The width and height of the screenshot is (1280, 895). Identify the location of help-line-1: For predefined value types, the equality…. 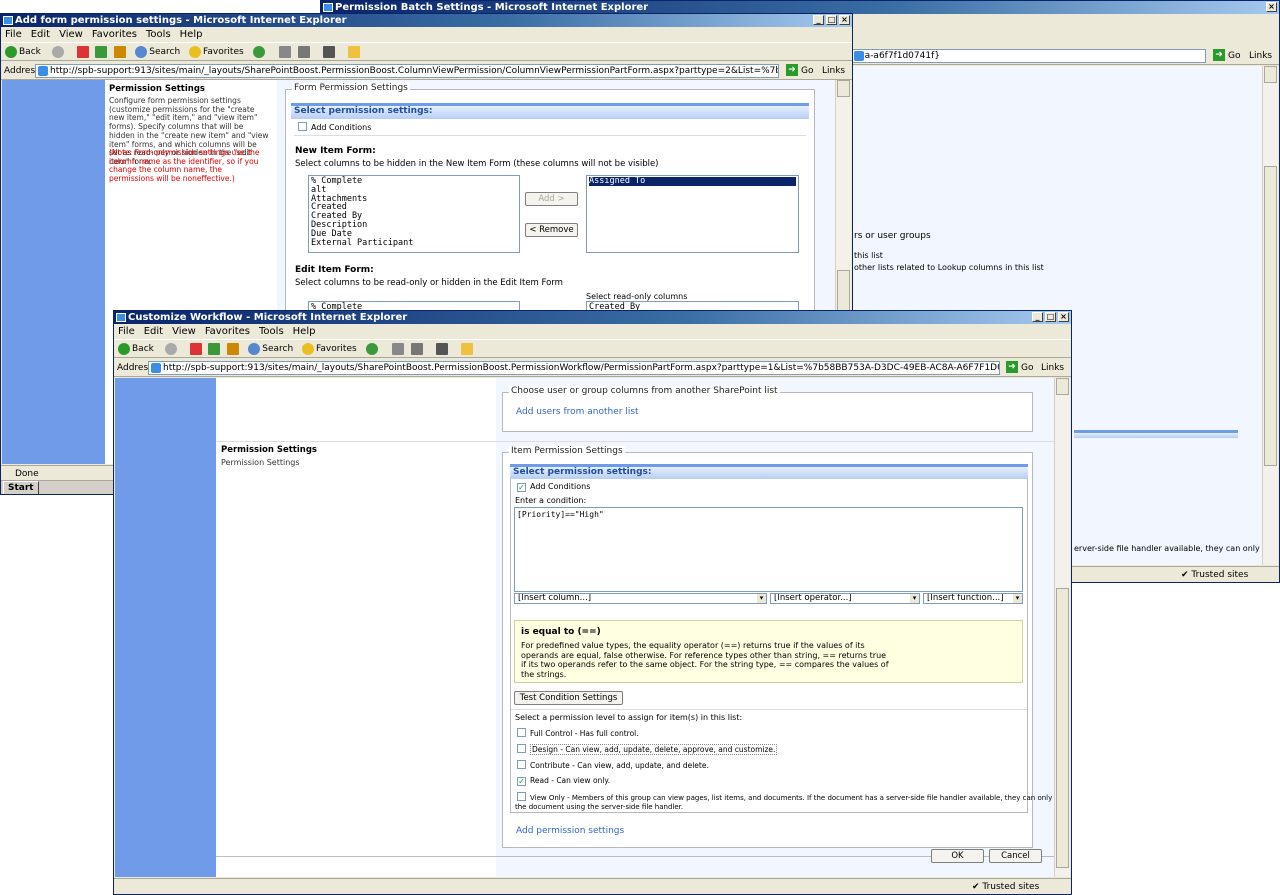
(693, 645).